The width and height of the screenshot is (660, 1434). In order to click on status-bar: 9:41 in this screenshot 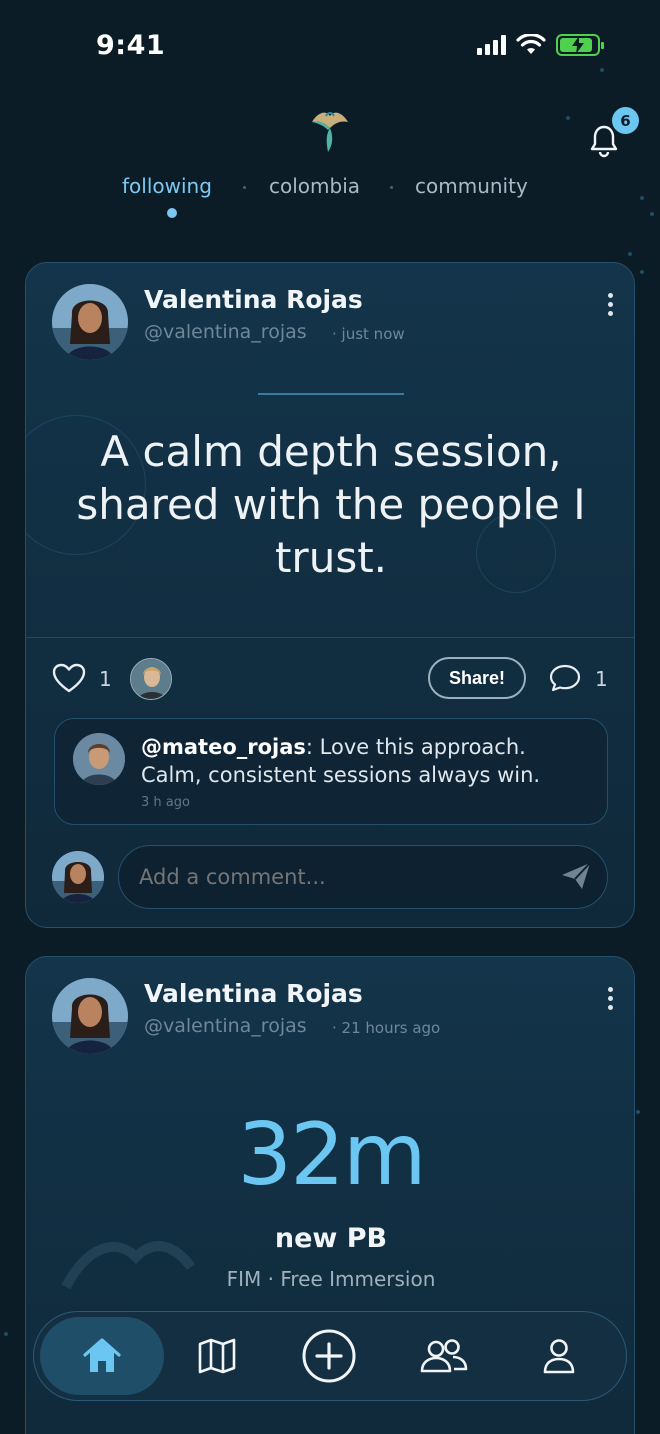, I will do `click(330, 48)`.